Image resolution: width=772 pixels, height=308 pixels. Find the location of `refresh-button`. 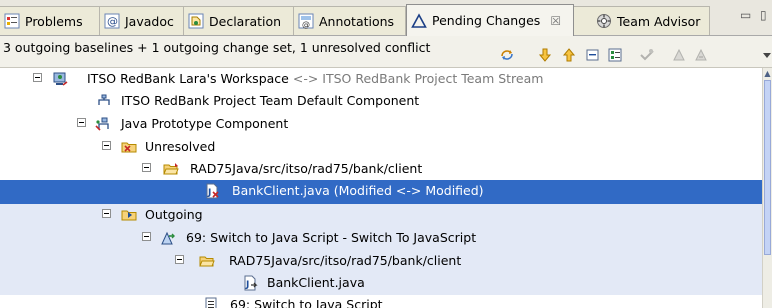

refresh-button is located at coordinates (507, 55).